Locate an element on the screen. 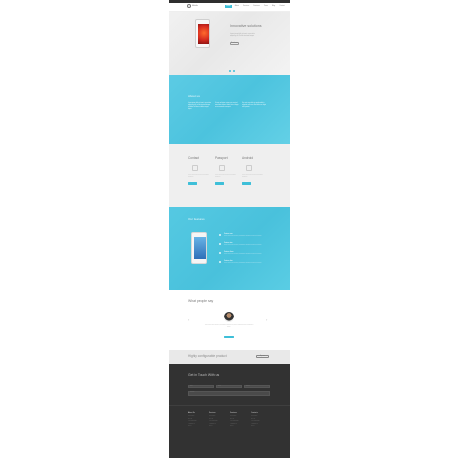  service-title: Contact is located at coordinates (193, 158).